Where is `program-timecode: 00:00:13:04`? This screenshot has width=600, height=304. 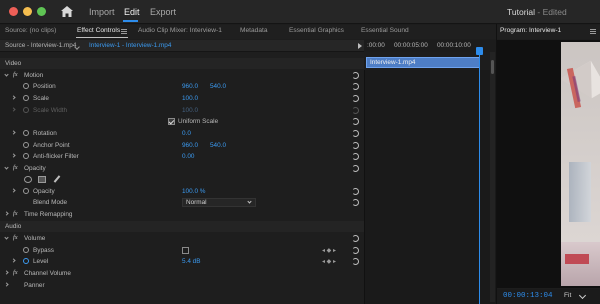 program-timecode: 00:00:13:04 is located at coordinates (528, 296).